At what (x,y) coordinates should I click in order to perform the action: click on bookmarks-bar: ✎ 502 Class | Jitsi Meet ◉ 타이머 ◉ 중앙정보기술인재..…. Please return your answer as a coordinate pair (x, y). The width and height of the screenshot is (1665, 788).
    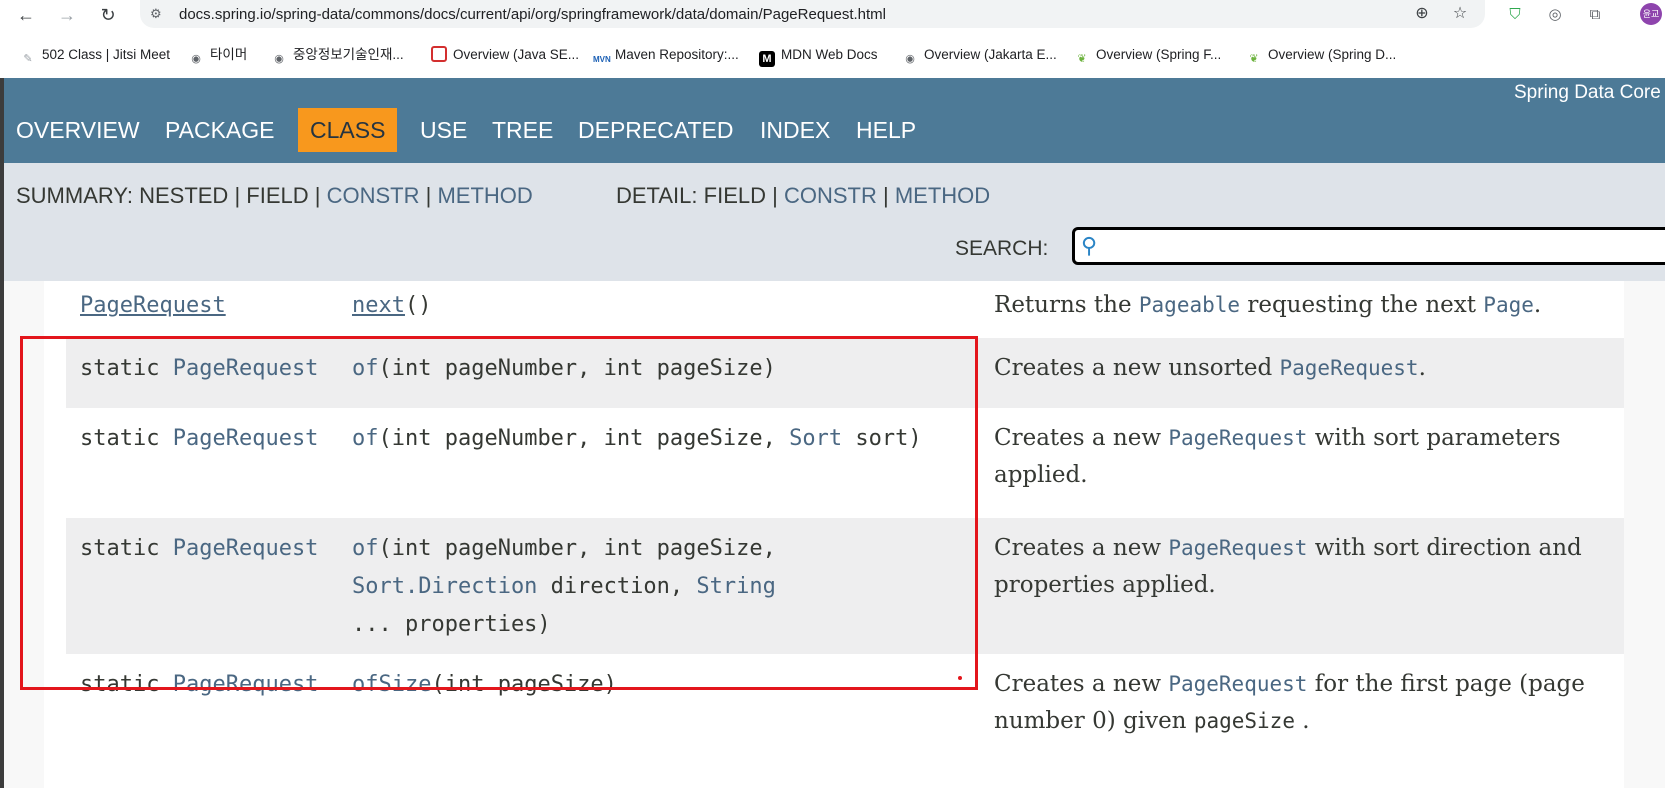
    Looking at the image, I should click on (832, 55).